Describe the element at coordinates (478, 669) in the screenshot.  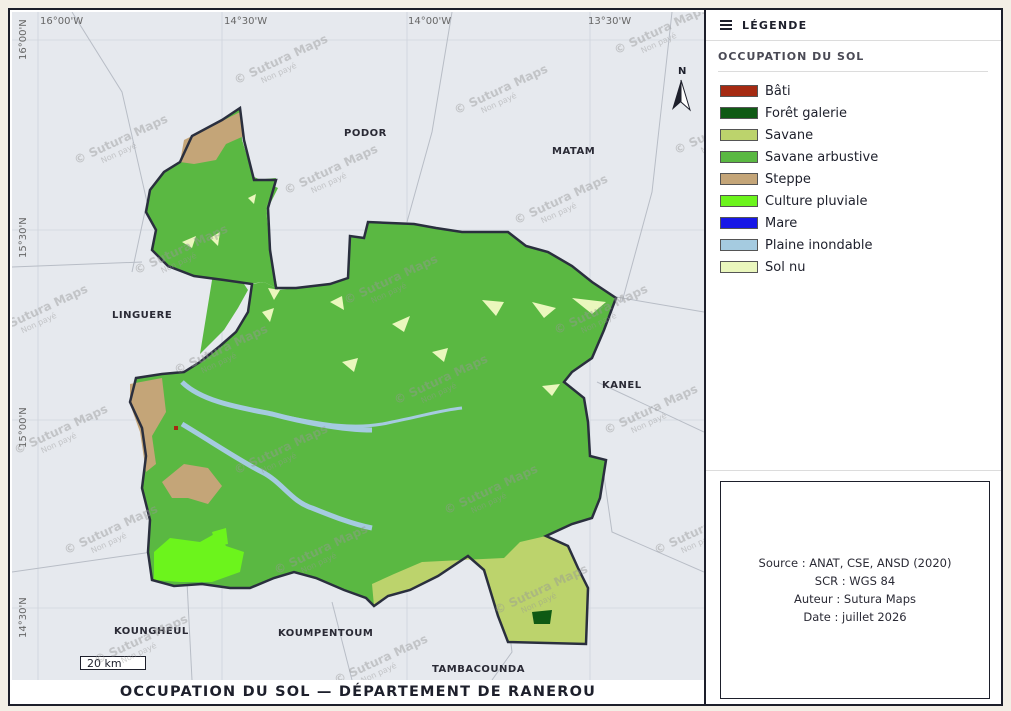
I see `place-label: TAMBACOUNDA` at that location.